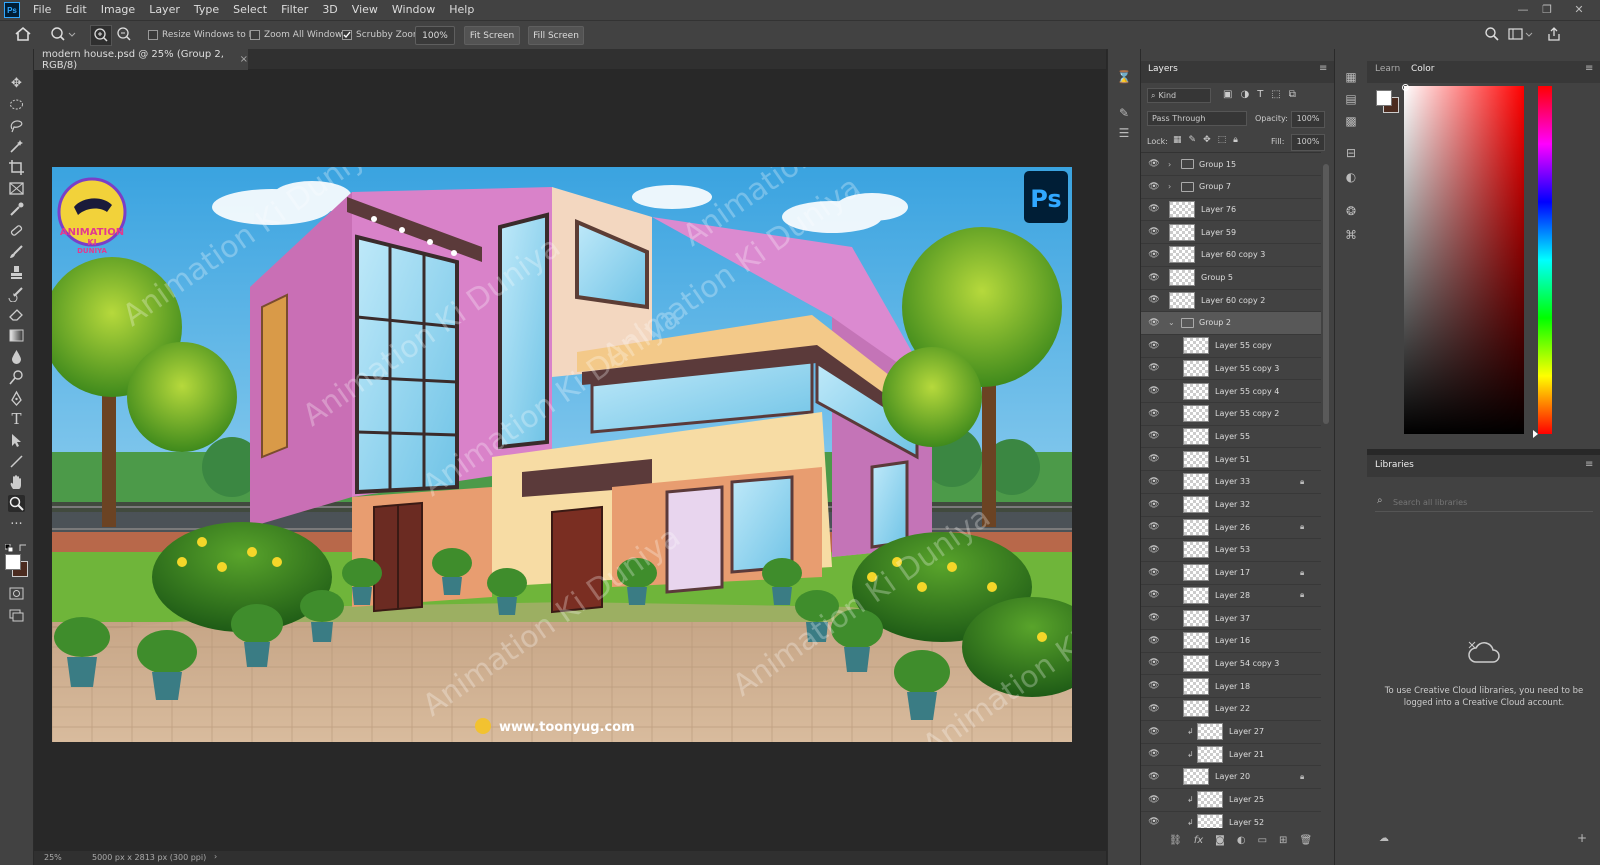 The width and height of the screenshot is (1600, 865). Describe the element at coordinates (215, 856) in the screenshot. I see `status-menu-arrow: ›` at that location.